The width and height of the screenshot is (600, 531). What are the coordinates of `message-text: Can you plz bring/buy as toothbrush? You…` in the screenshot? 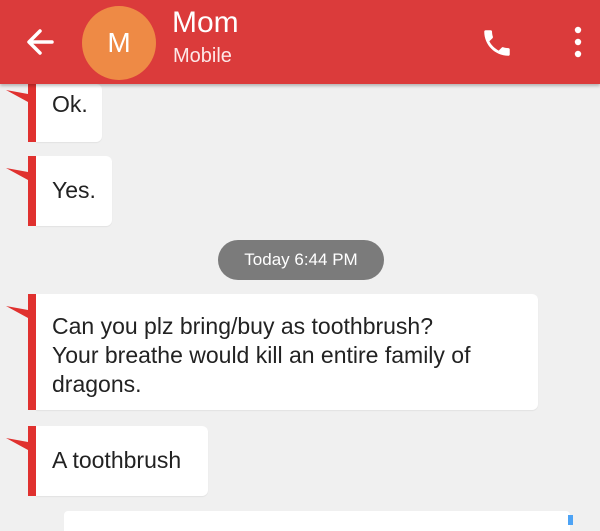 It's located at (261, 355).